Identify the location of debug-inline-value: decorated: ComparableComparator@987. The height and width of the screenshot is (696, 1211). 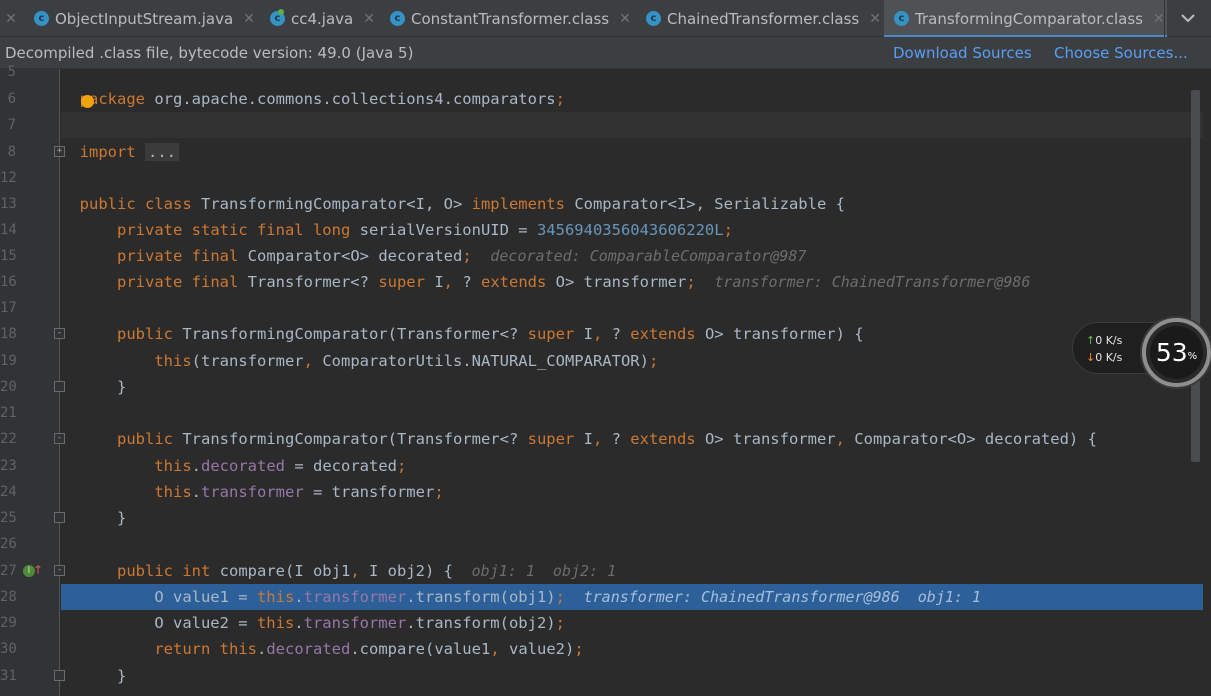
(648, 256).